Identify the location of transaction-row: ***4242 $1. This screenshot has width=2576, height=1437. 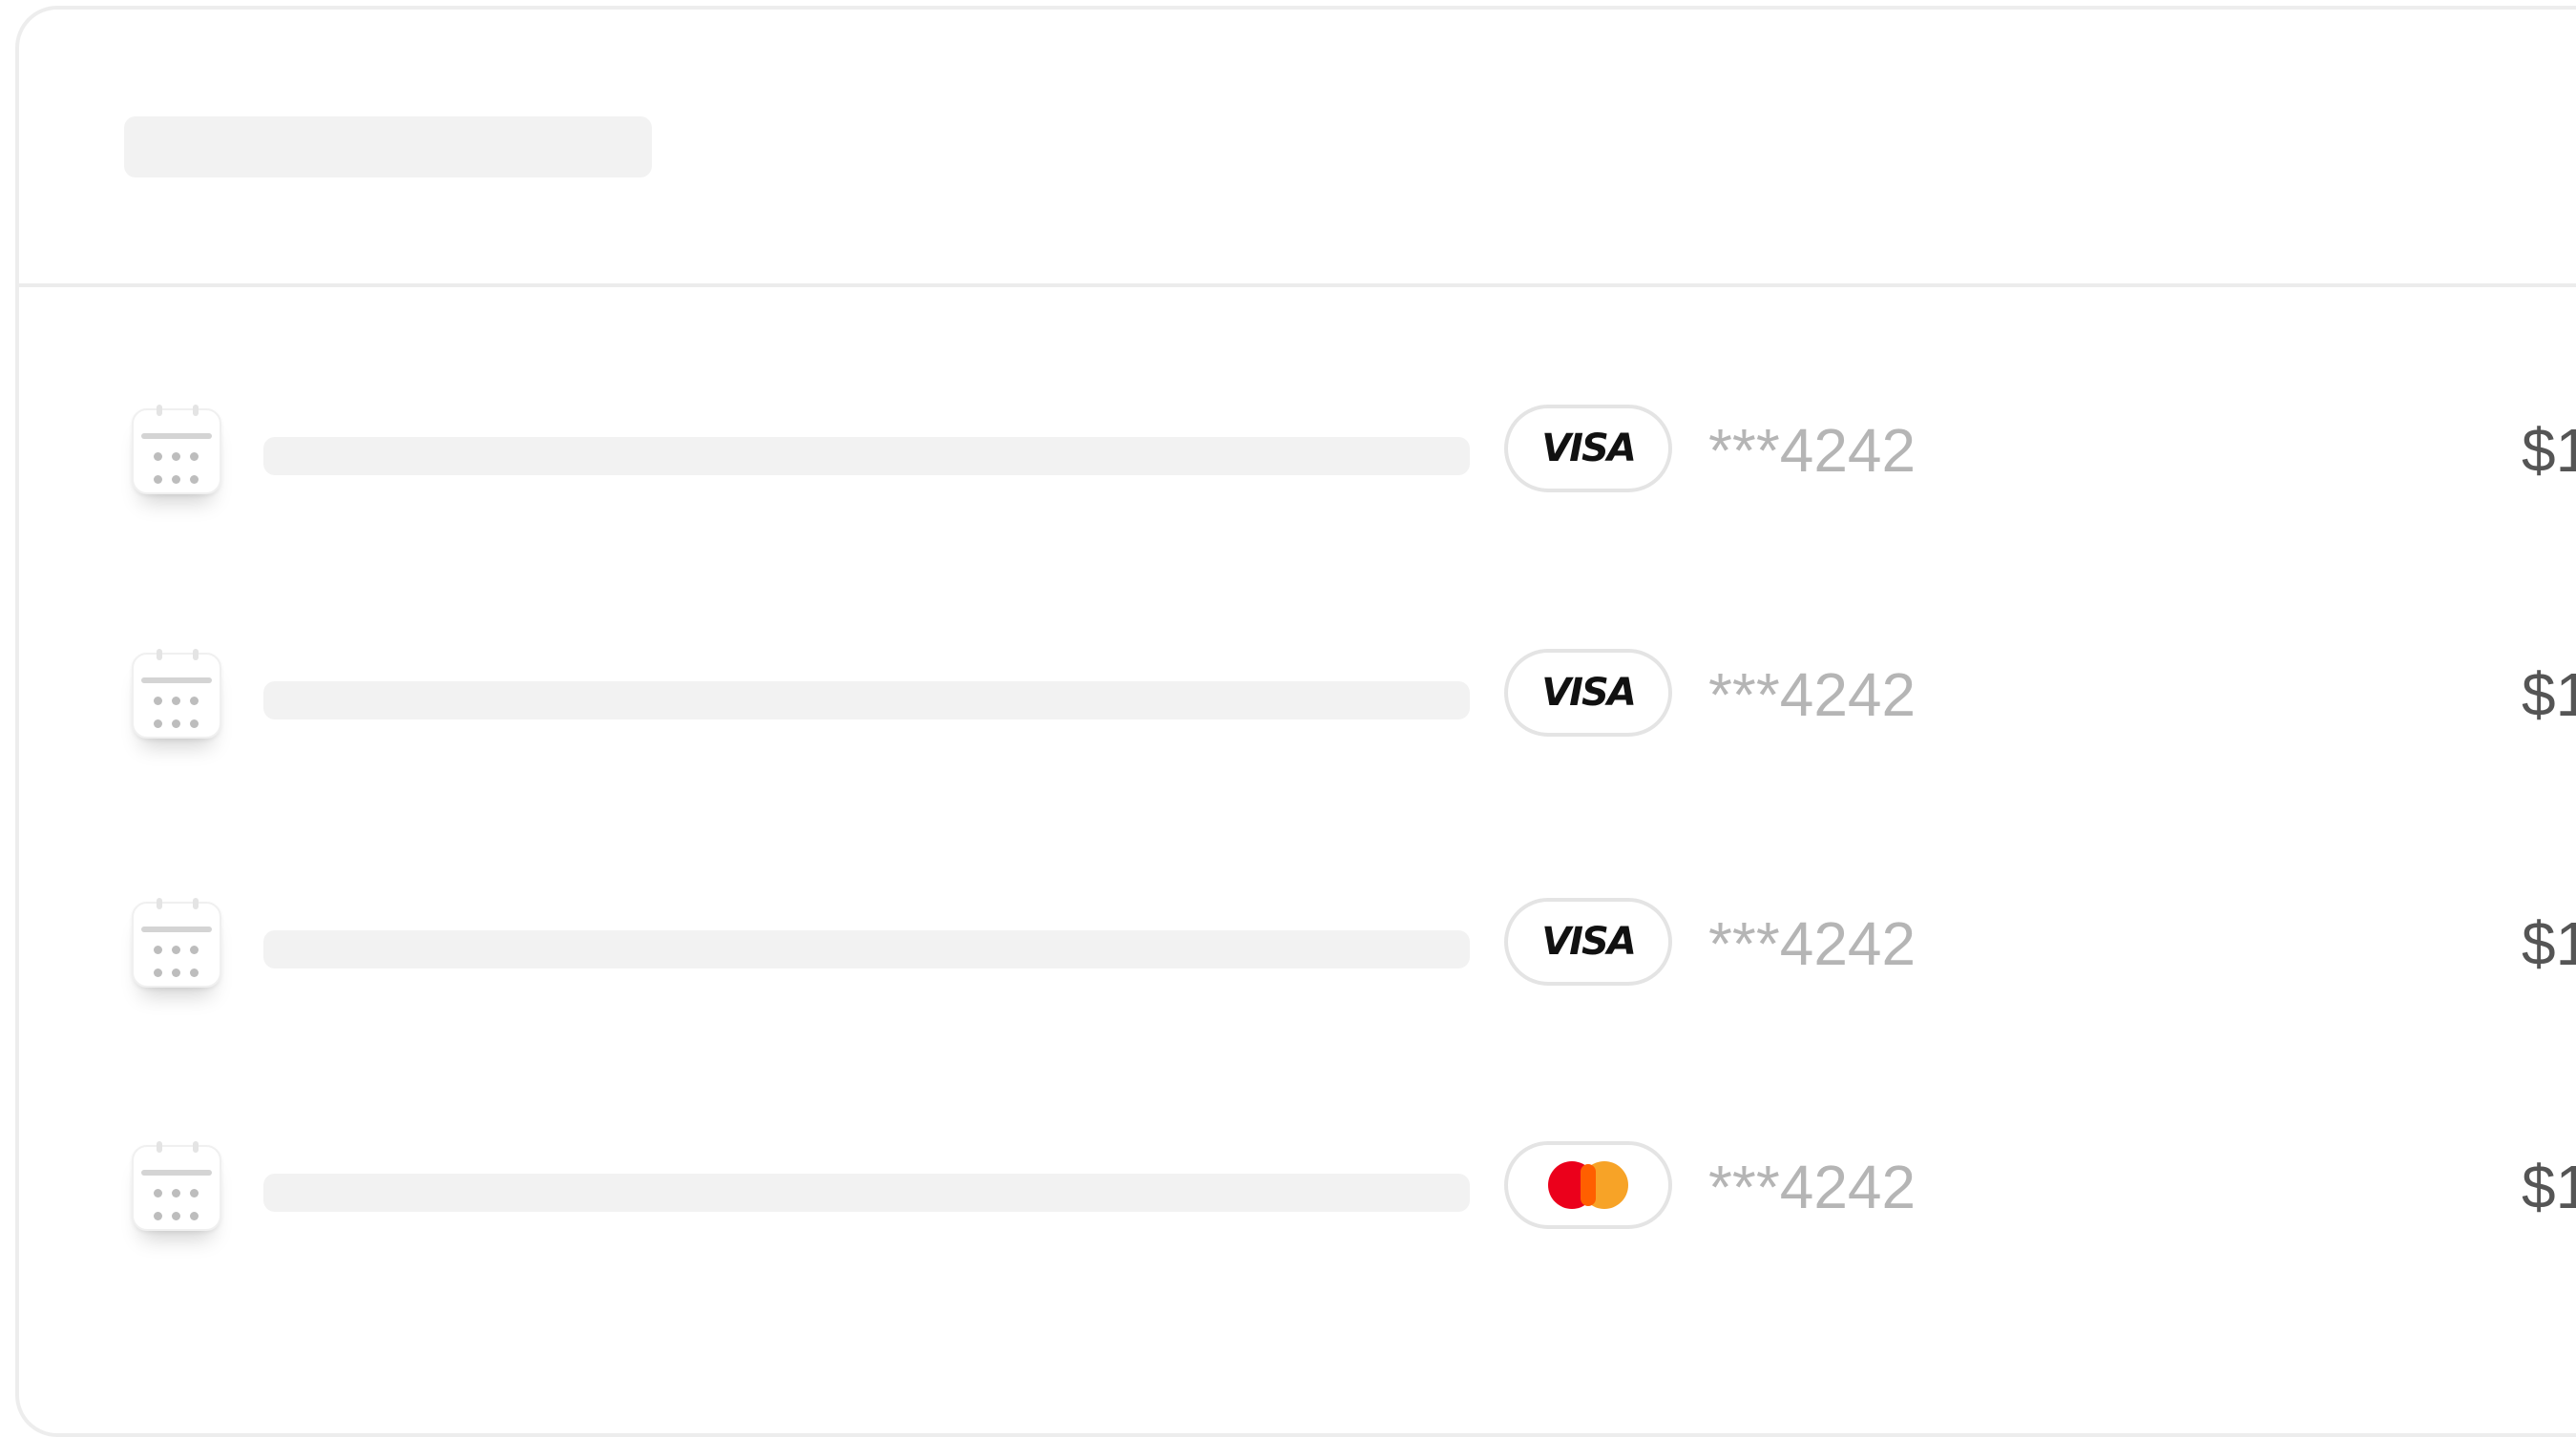
(1297, 1229).